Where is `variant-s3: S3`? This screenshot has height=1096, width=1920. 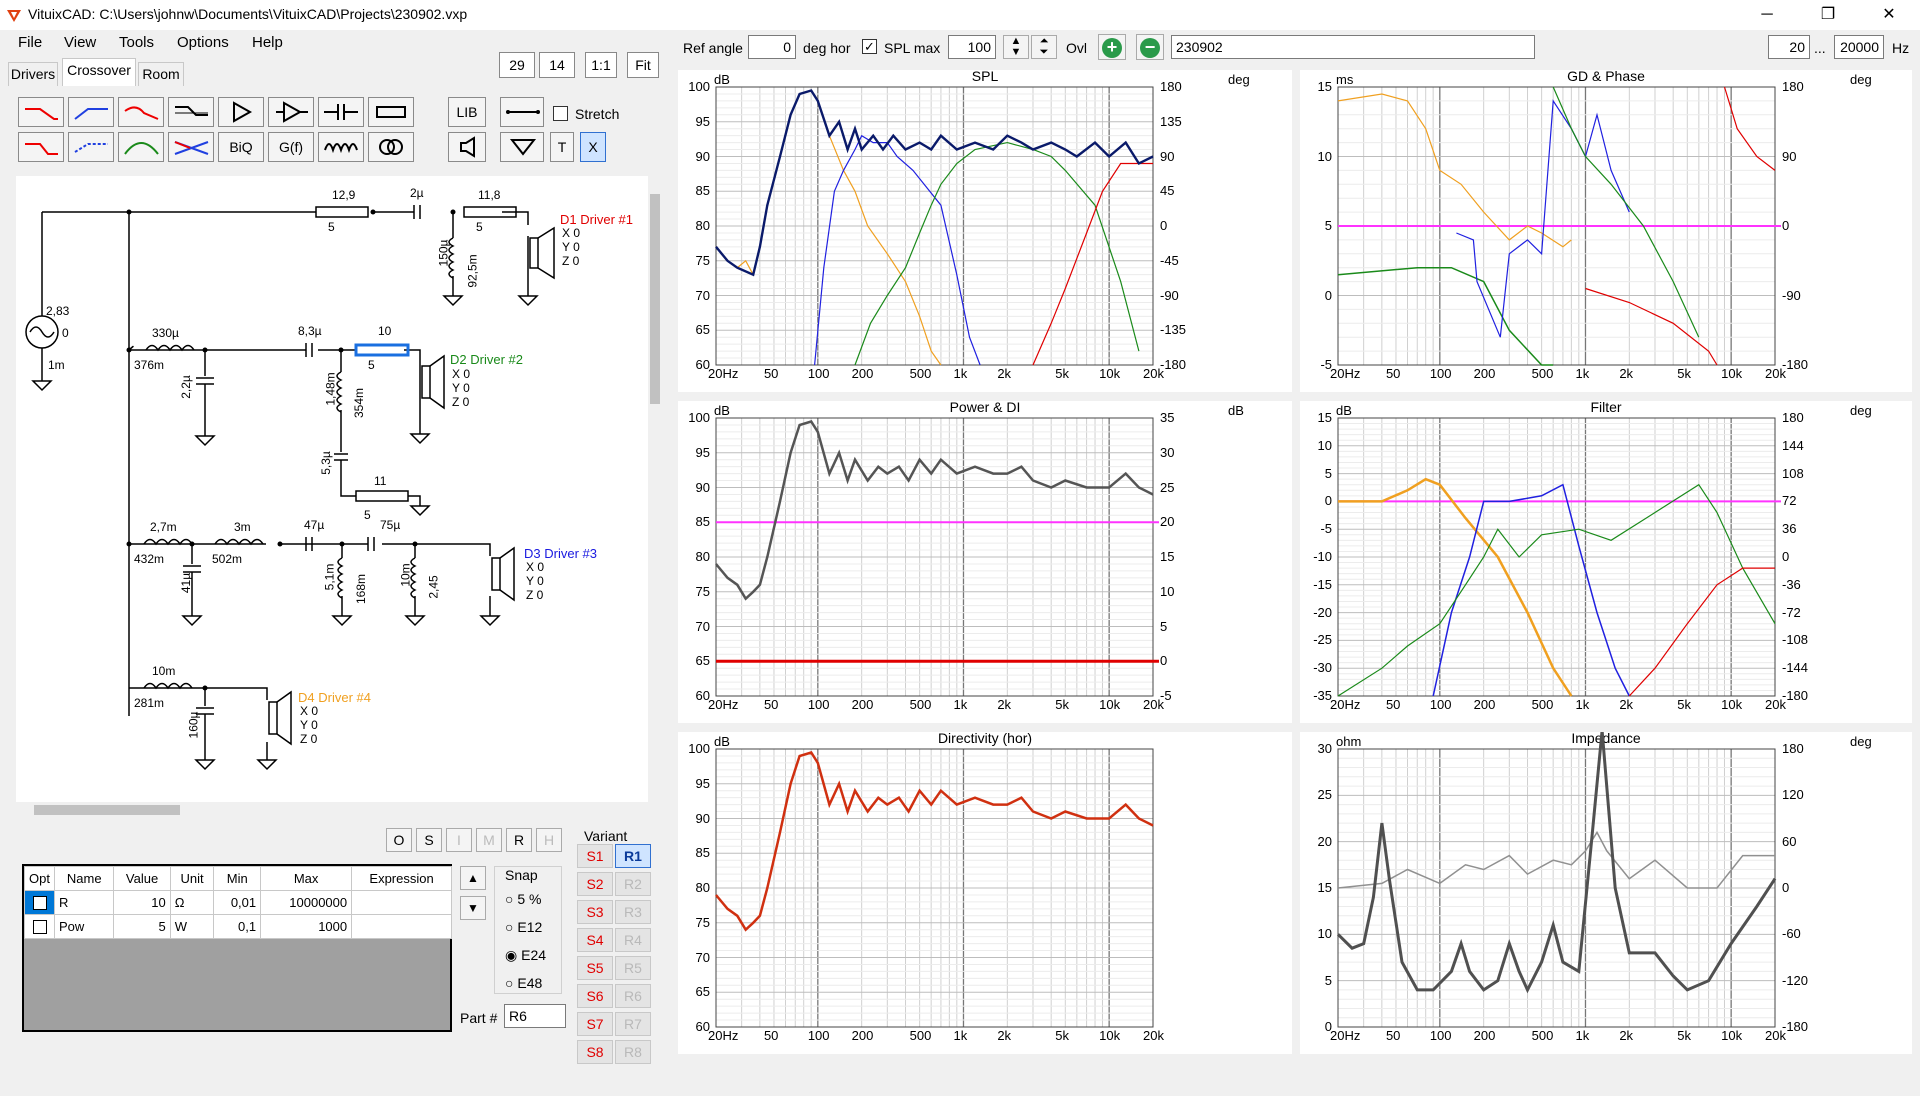 variant-s3: S3 is located at coordinates (595, 912).